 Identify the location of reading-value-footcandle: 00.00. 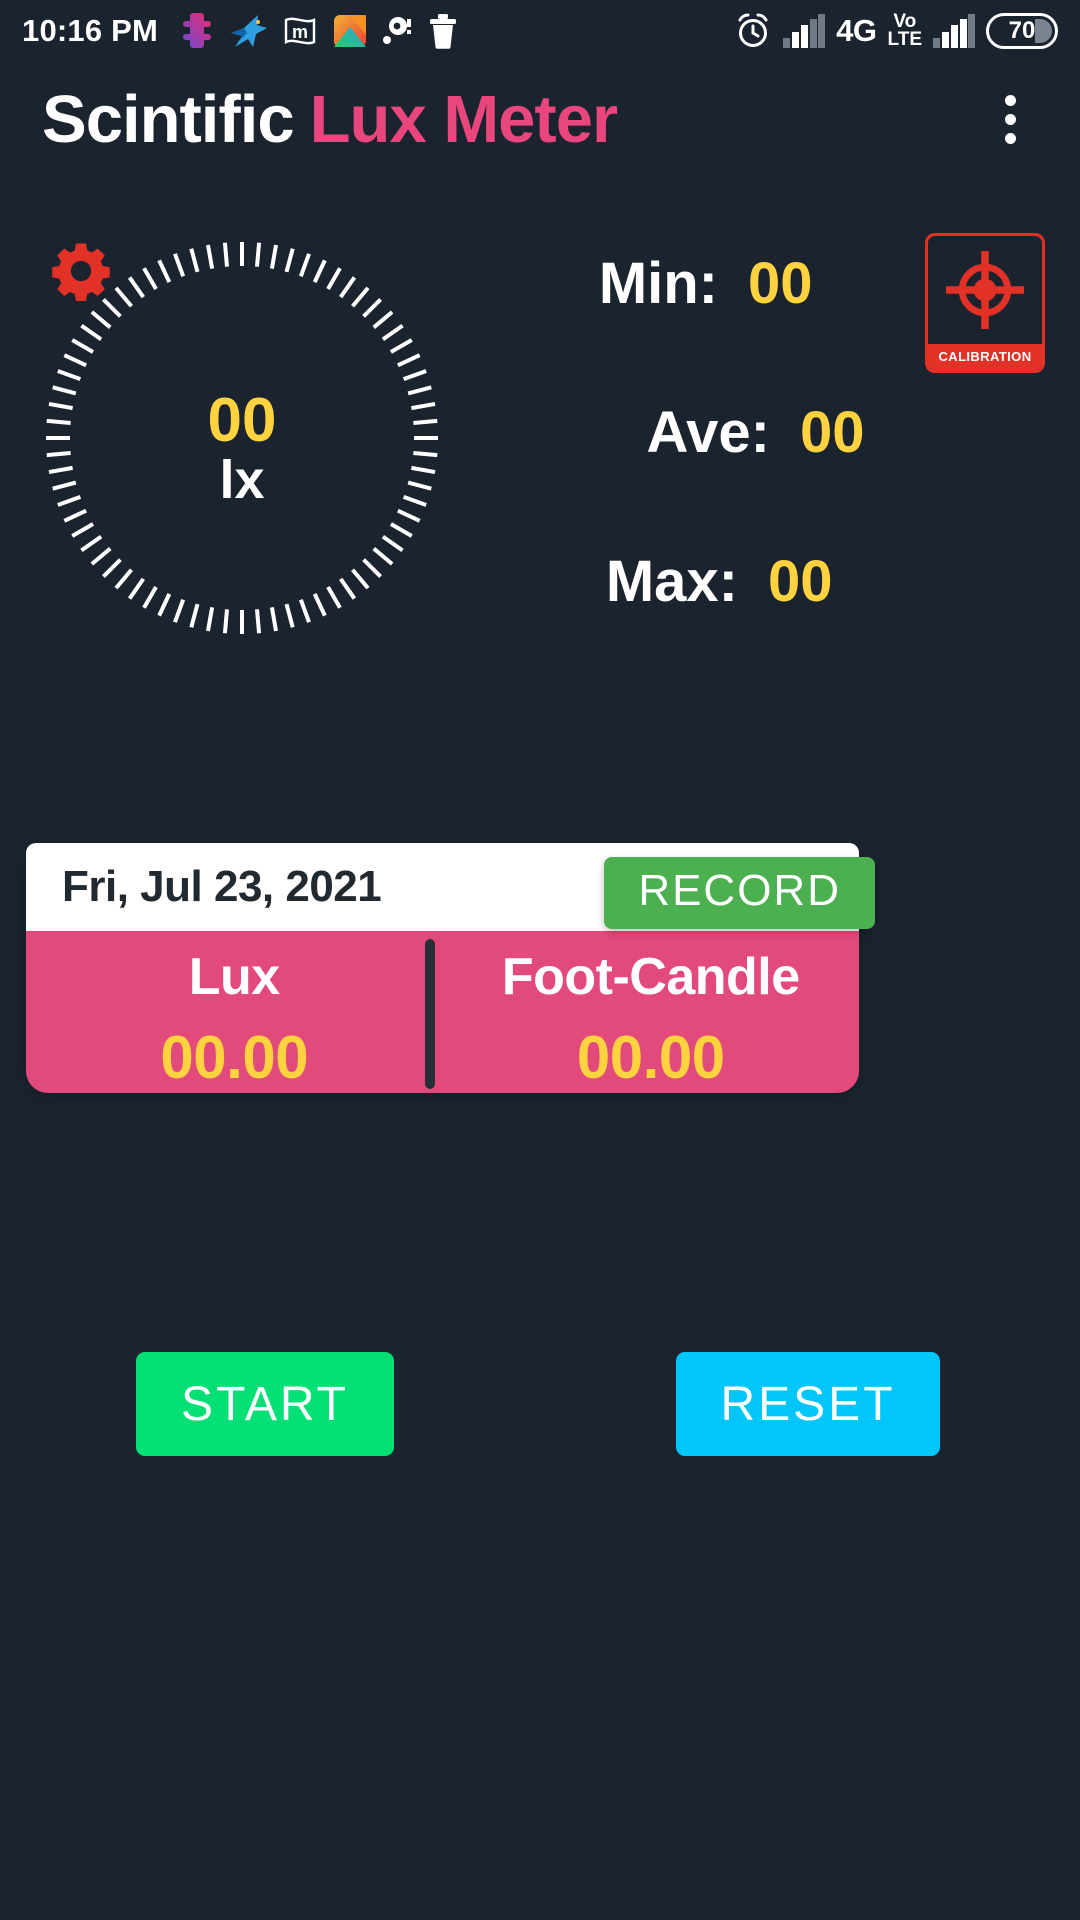
(650, 1057).